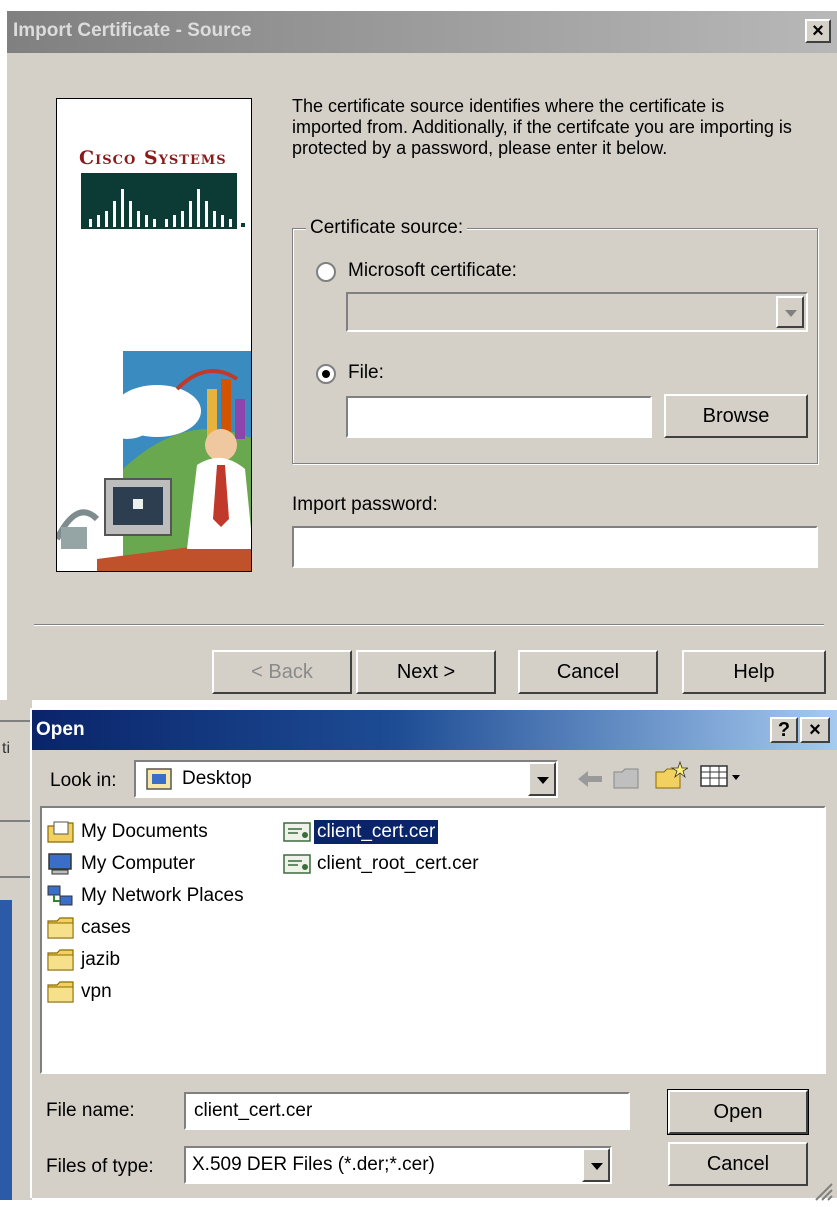 Image resolution: width=837 pixels, height=1207 pixels. What do you see at coordinates (313, 1164) in the screenshot?
I see `files-of-type-value: X.509 DER Files (*.der;*.cer)` at bounding box center [313, 1164].